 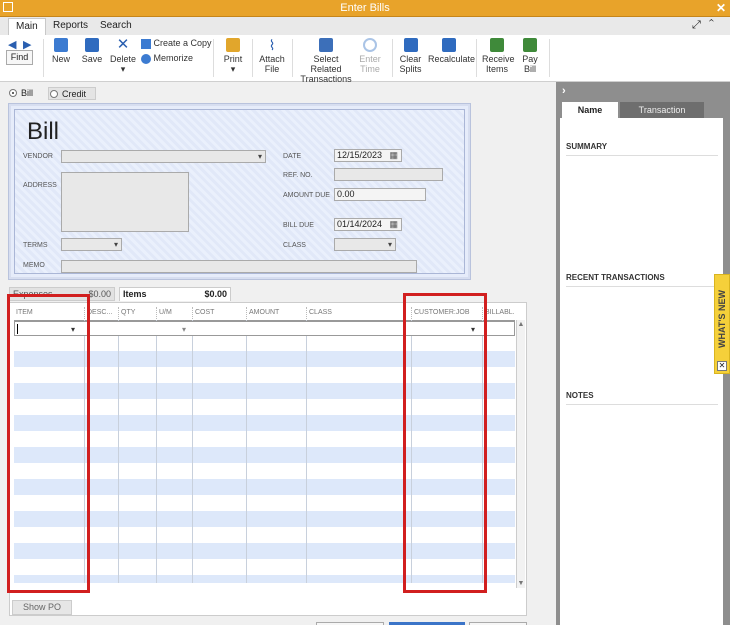 I want to click on credit-radio-dot, so click(x=54, y=94).